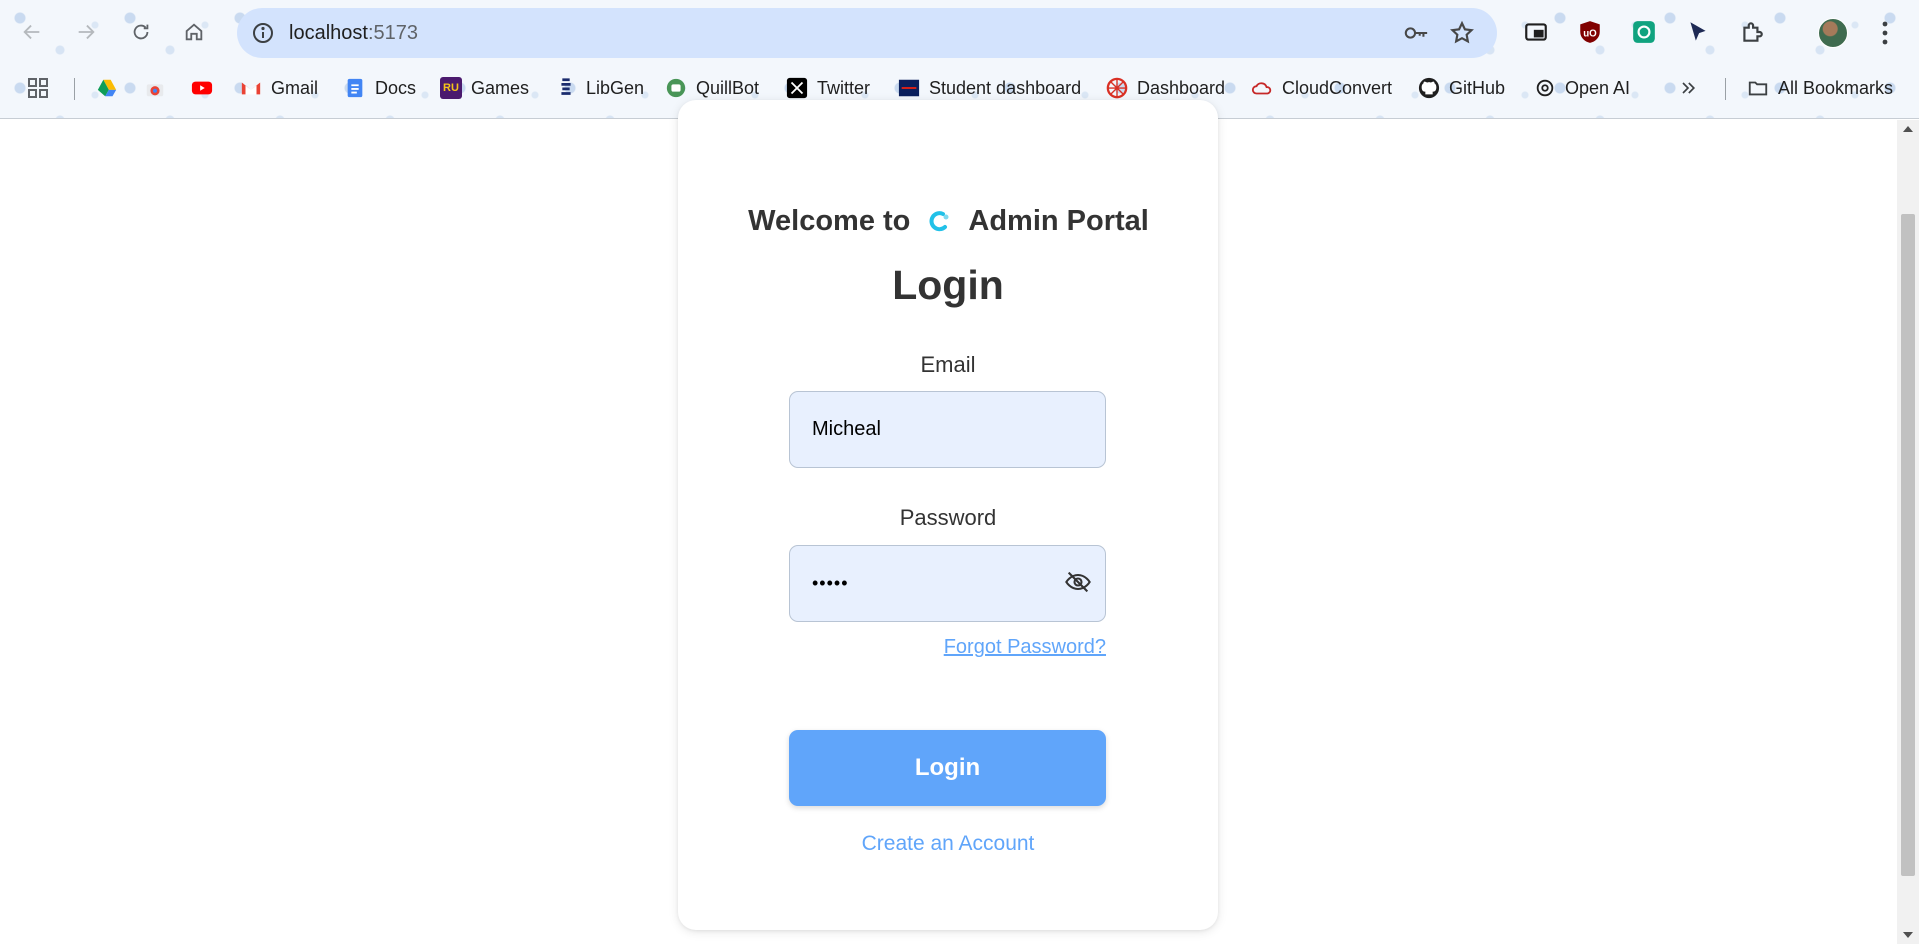 The image size is (1919, 944). Describe the element at coordinates (1758, 88) in the screenshot. I see `folder-icon` at that location.